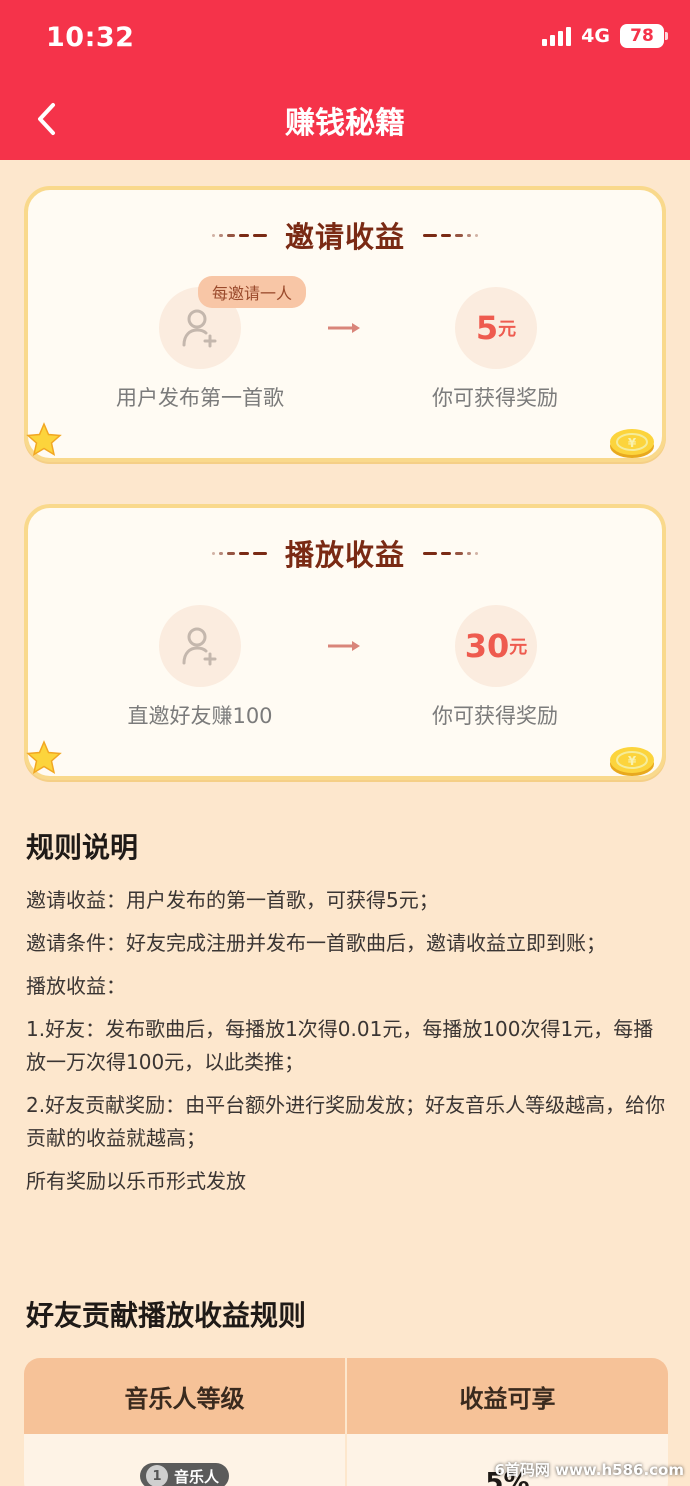  Describe the element at coordinates (76, 986) in the screenshot. I see `rule-line: 播放收益：` at that location.